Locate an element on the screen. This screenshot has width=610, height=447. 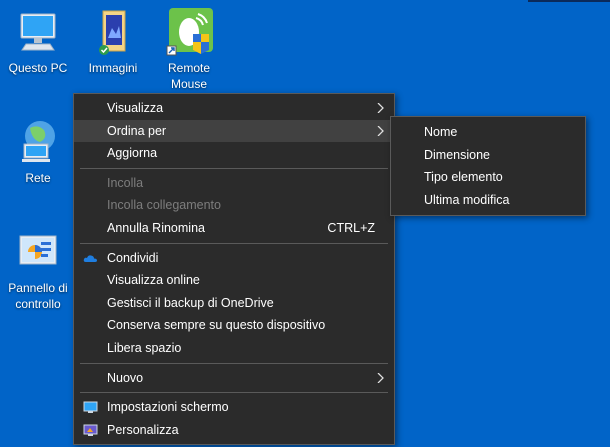
desktop-icon-label: Questo PC is located at coordinates (38, 68).